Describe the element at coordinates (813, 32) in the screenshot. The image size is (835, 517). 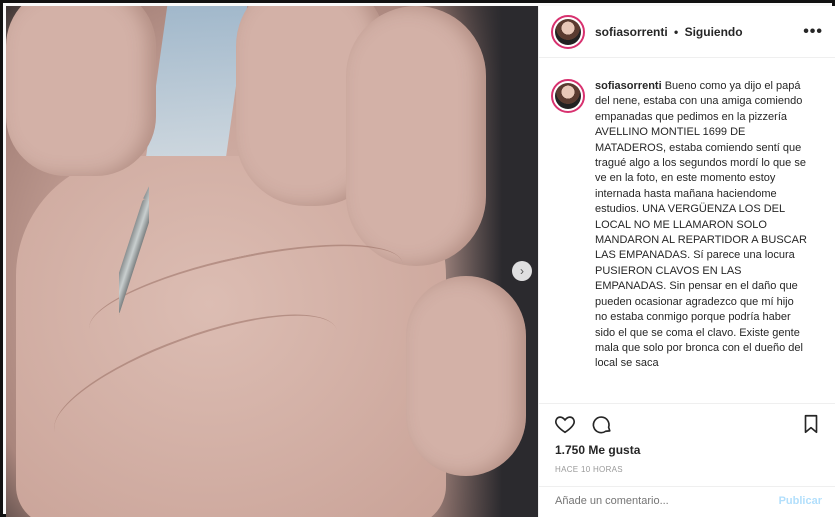
I see `more-options-icon: •••` at that location.